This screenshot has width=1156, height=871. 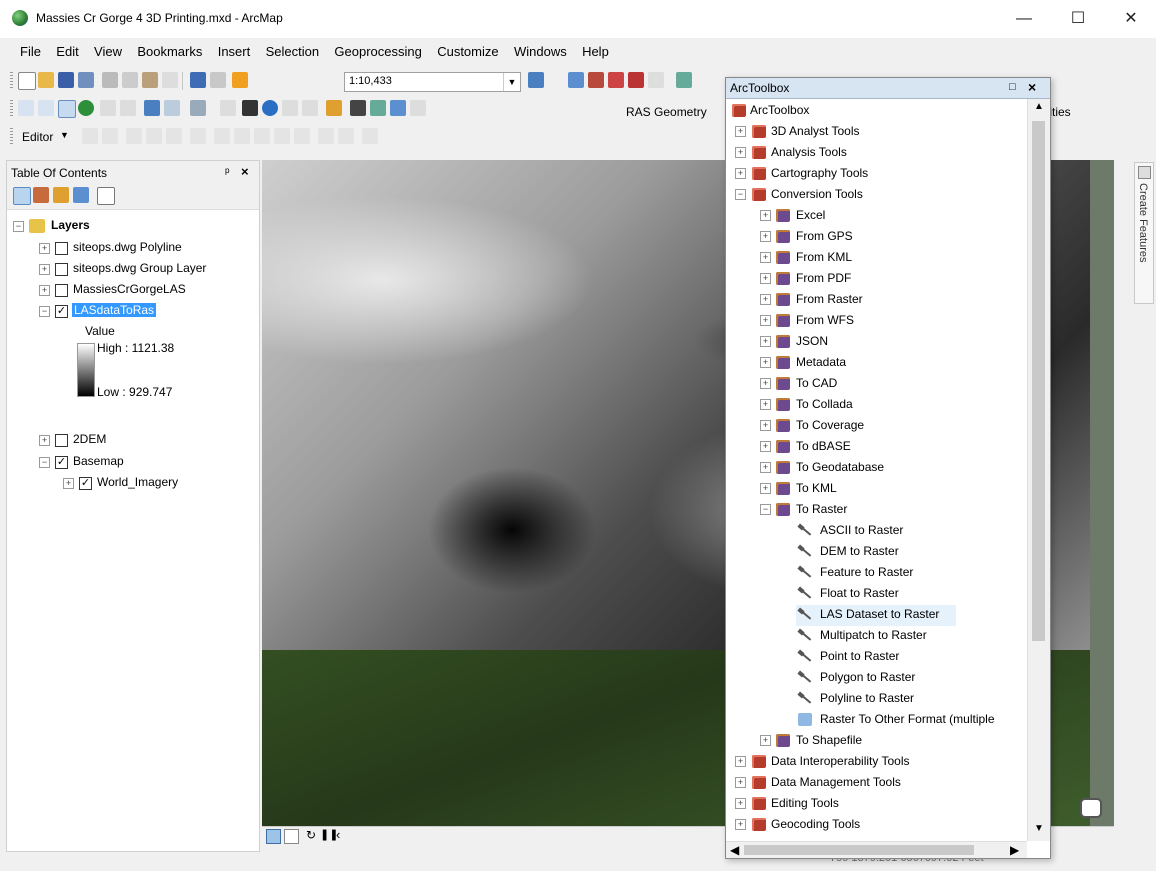 What do you see at coordinates (876, 783) in the screenshot?
I see `toolbox-item: + Data Management Tools` at bounding box center [876, 783].